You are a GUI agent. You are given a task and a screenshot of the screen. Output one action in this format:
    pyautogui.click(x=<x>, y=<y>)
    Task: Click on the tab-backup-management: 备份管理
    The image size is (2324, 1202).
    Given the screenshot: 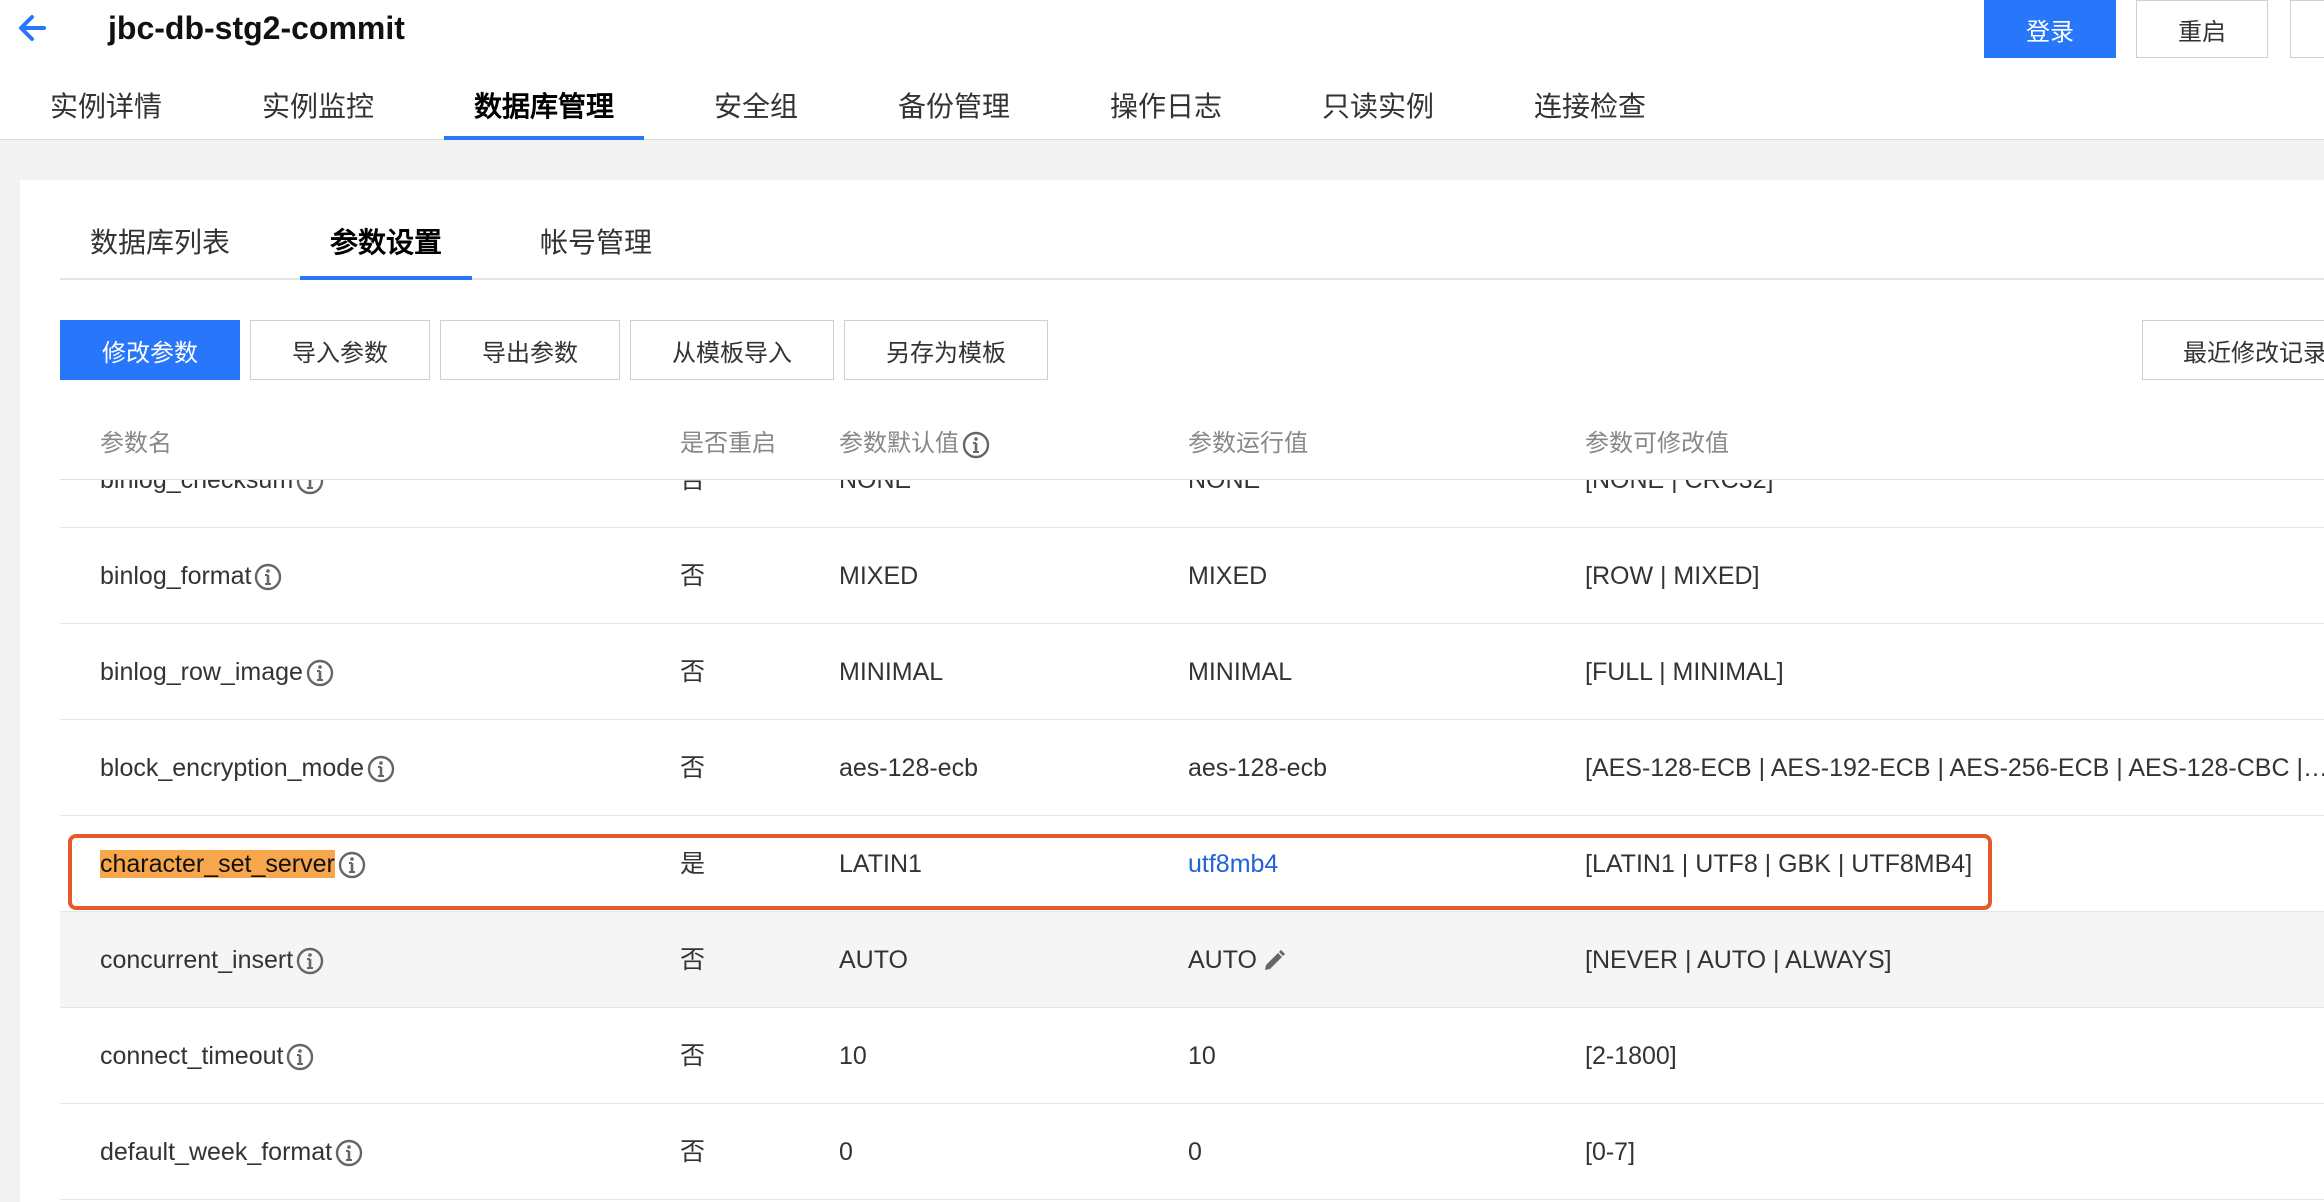 What is the action you would take?
    pyautogui.click(x=954, y=111)
    